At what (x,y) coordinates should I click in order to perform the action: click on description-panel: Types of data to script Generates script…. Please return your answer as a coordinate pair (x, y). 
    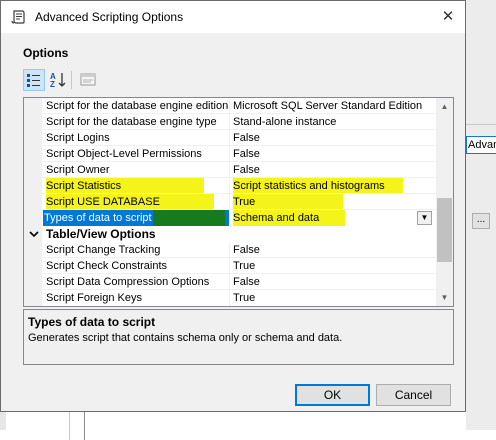
    Looking at the image, I should click on (238, 337).